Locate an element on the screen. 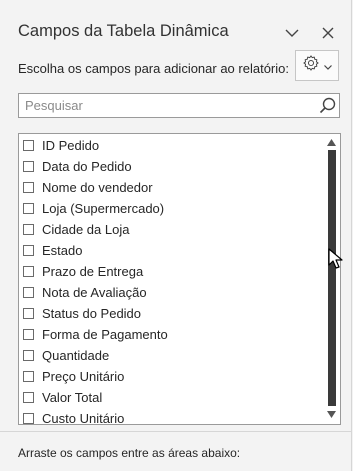 The height and width of the screenshot is (471, 353). field-label: Loja (Supermercado) is located at coordinates (103, 208).